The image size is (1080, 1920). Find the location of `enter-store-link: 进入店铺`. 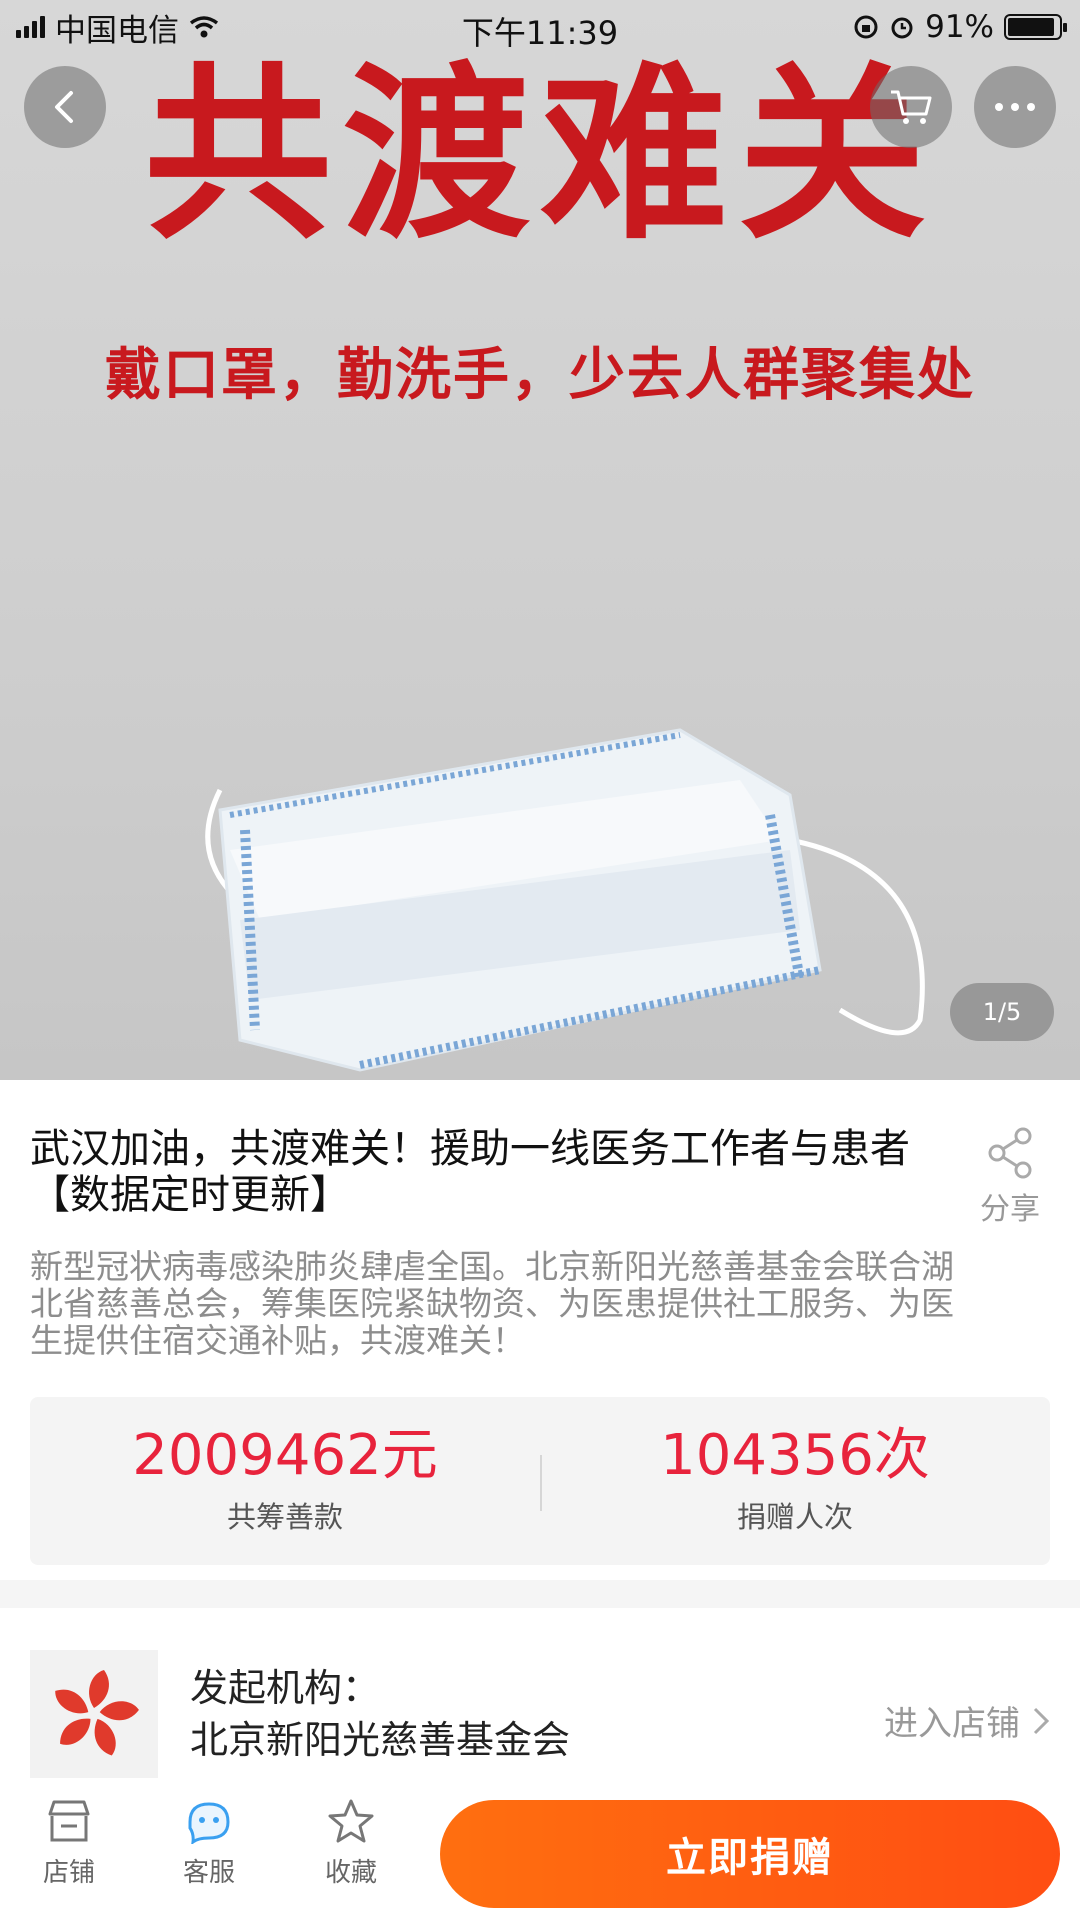

enter-store-link: 进入店铺 is located at coordinates (967, 1720).